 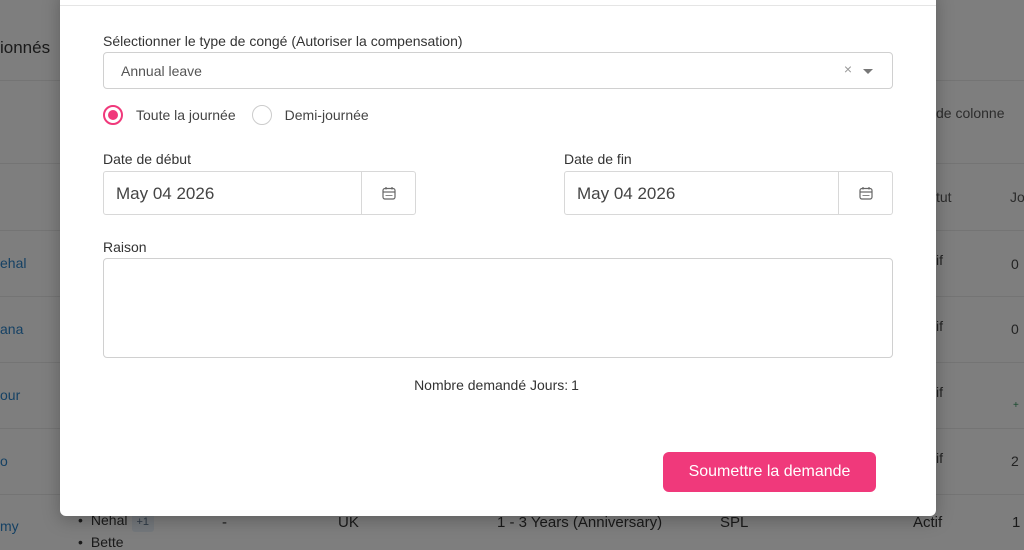 I want to click on end-date-field: May 04 2026, so click(x=728, y=193).